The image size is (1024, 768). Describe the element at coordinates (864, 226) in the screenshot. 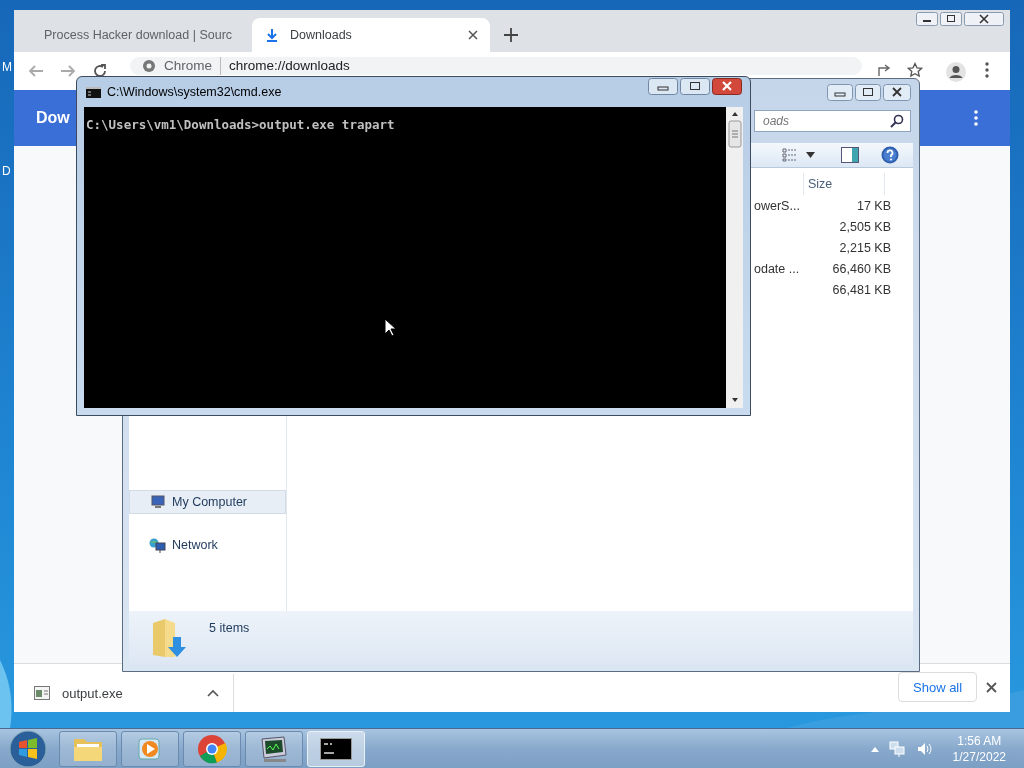

I see `file-size: 2,505 KB` at that location.